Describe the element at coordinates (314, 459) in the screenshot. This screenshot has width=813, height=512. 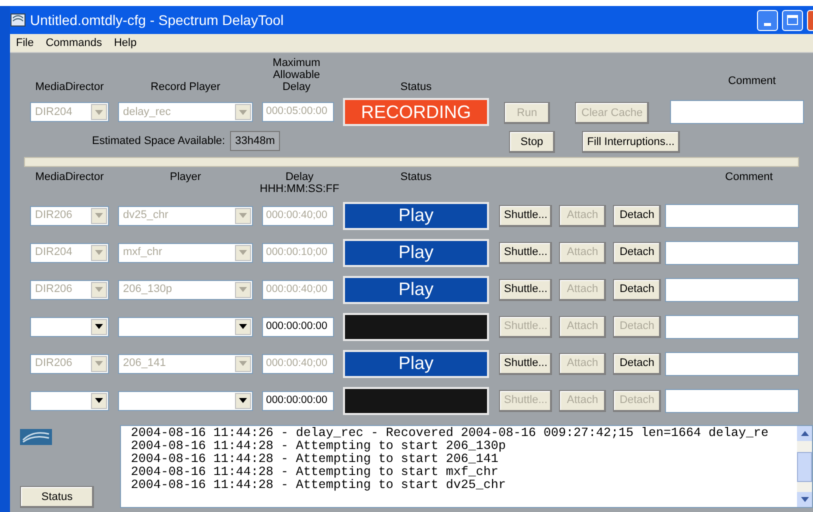
I see `log-line: 2004-08-16 11:44:28 - Attempting to start 206_141` at that location.